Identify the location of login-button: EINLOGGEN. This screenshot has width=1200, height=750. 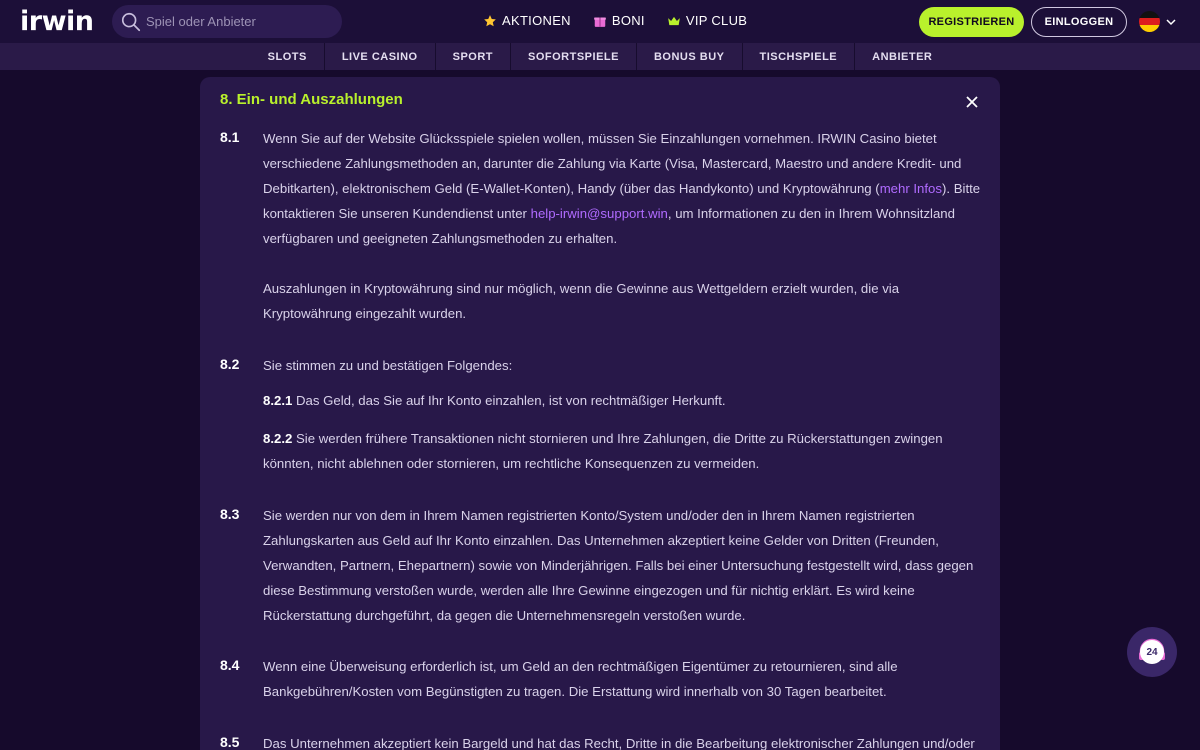
(1079, 22).